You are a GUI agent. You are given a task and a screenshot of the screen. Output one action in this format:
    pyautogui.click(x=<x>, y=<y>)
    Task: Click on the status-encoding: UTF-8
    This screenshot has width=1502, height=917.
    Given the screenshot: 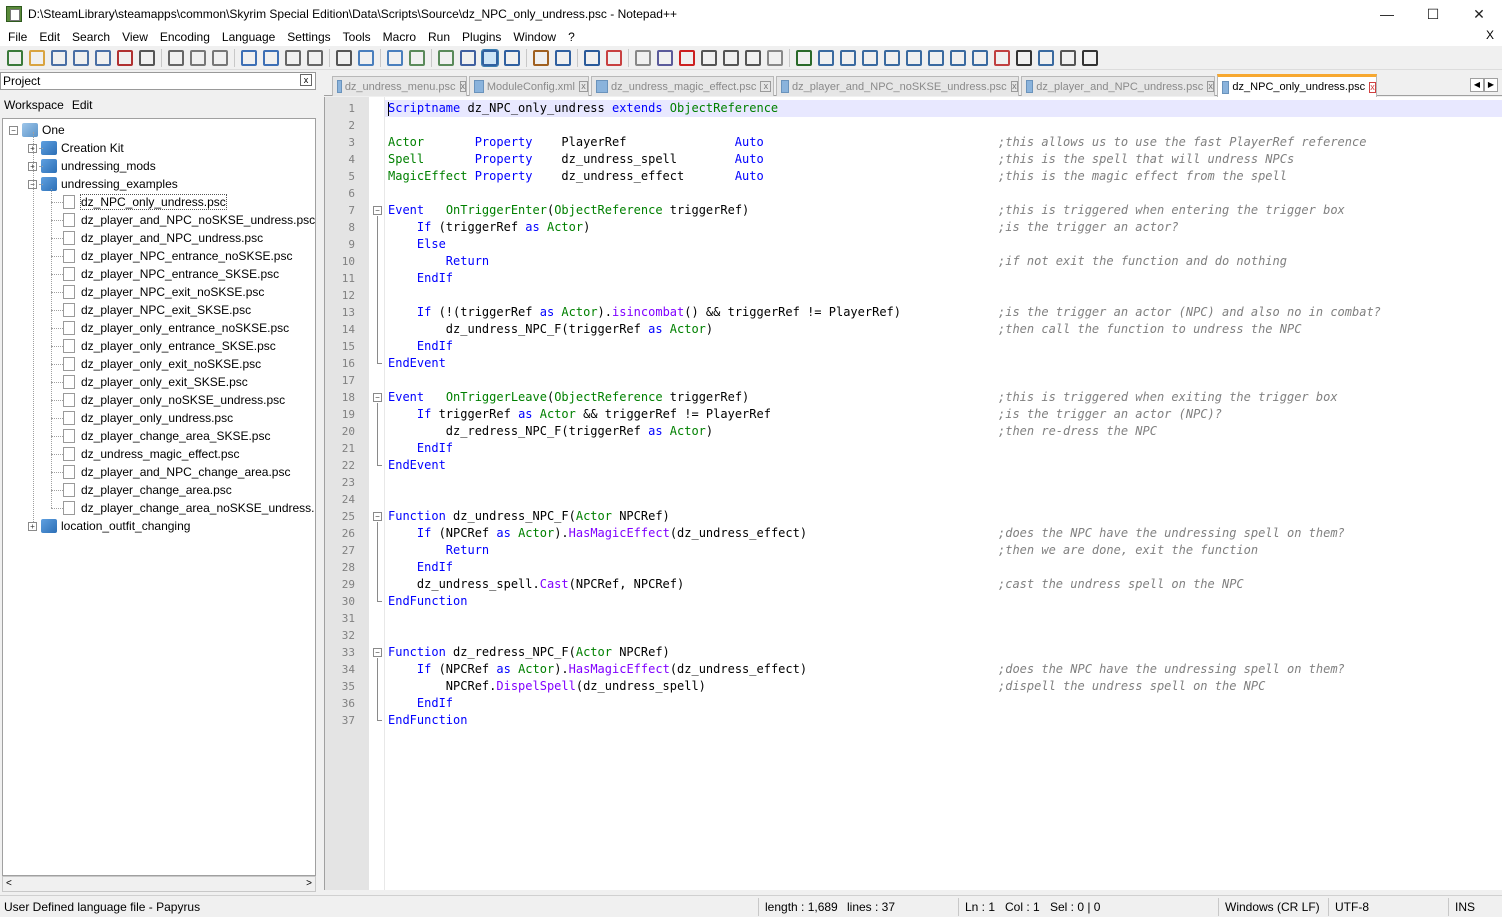 What is the action you would take?
    pyautogui.click(x=1352, y=907)
    